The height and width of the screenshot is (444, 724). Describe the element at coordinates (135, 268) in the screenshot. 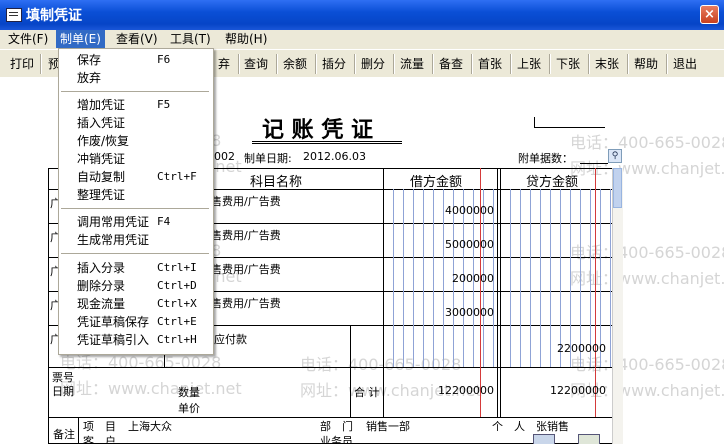

I see `menu-item-insert-entry: 插入分录 Ctrl+I` at that location.